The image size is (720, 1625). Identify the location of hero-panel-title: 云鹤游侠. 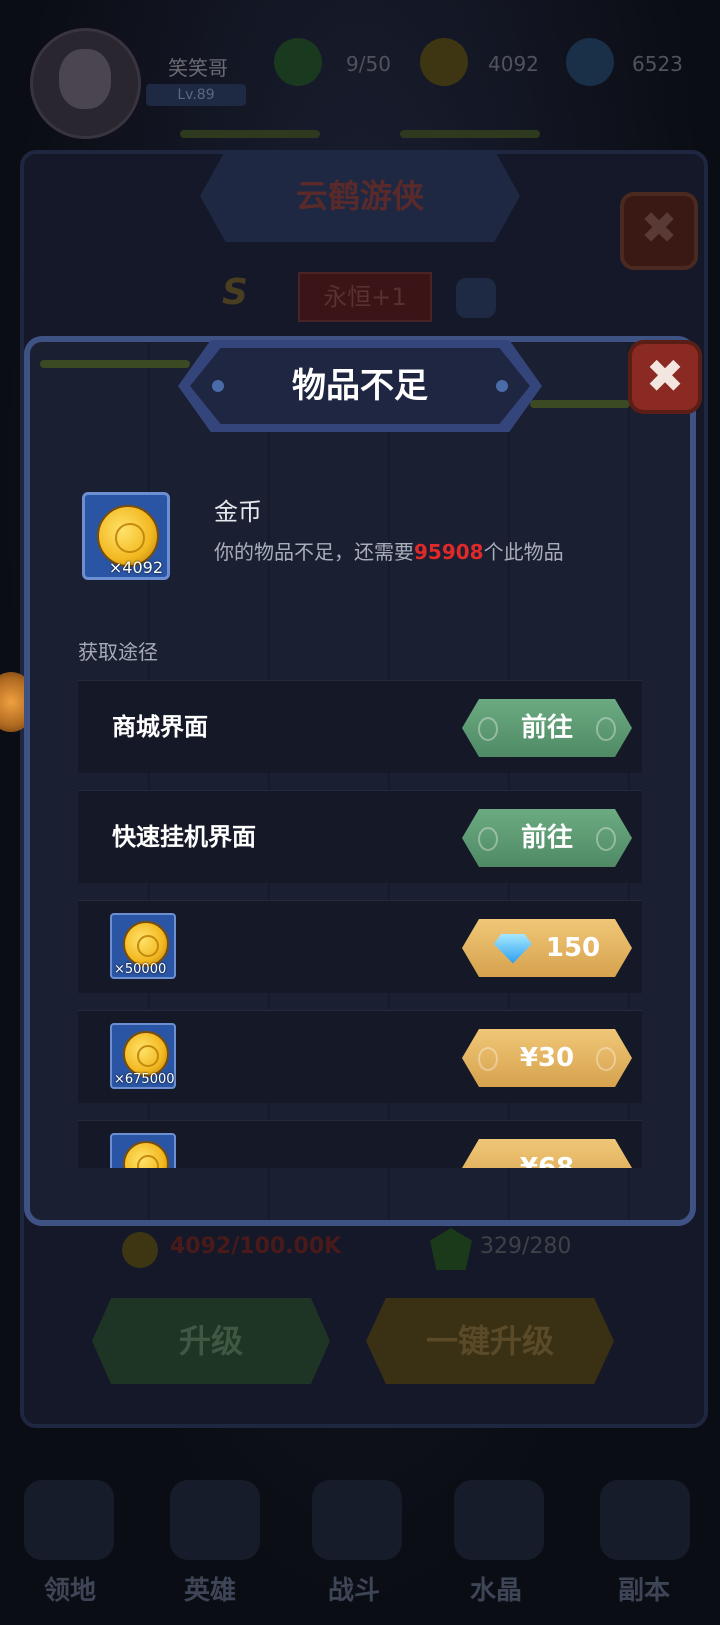
(360, 196).